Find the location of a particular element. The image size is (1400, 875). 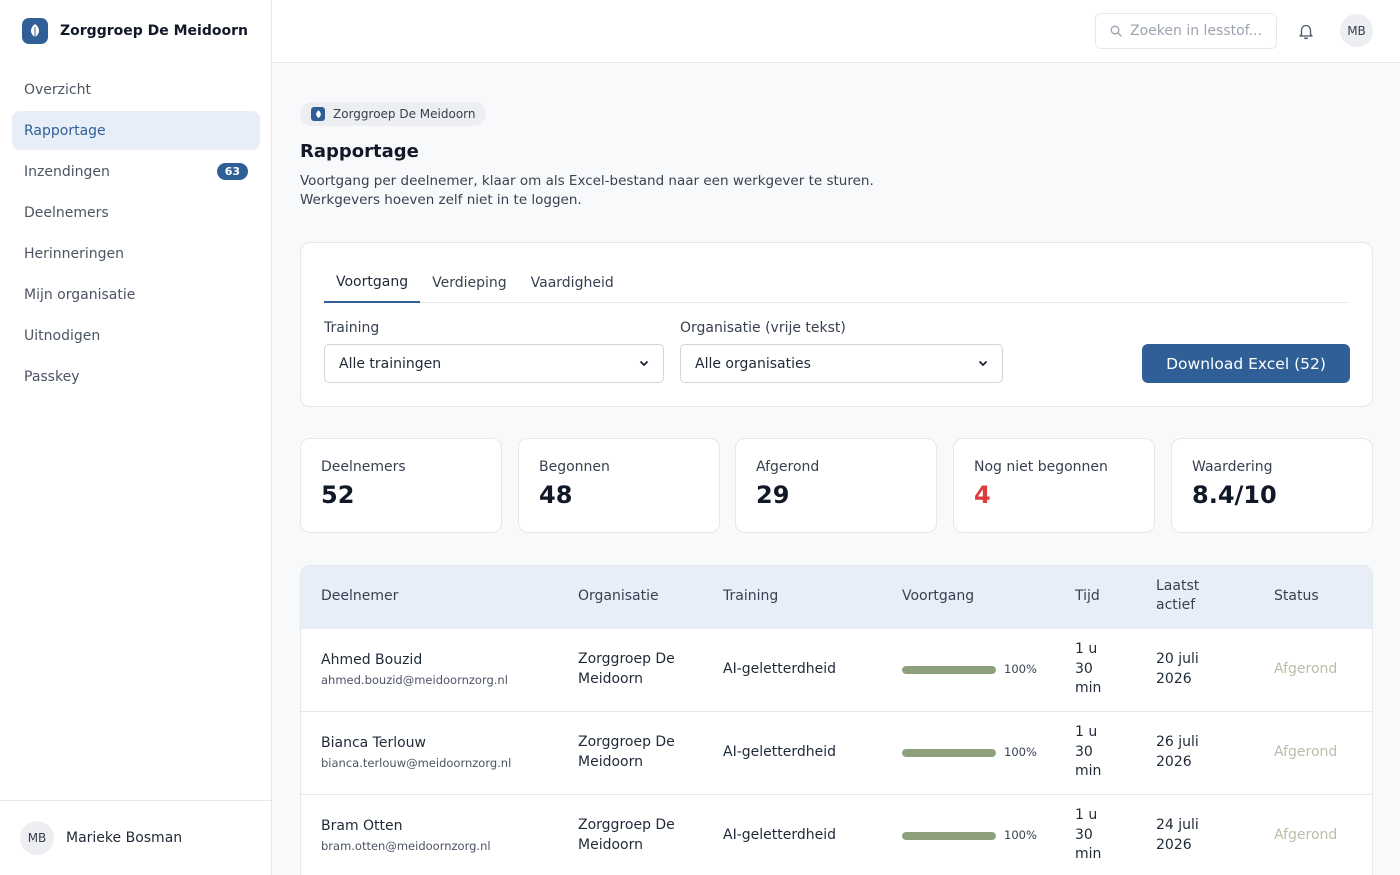

sidebar-item-deelnemers: Deelnemers is located at coordinates (136, 212).